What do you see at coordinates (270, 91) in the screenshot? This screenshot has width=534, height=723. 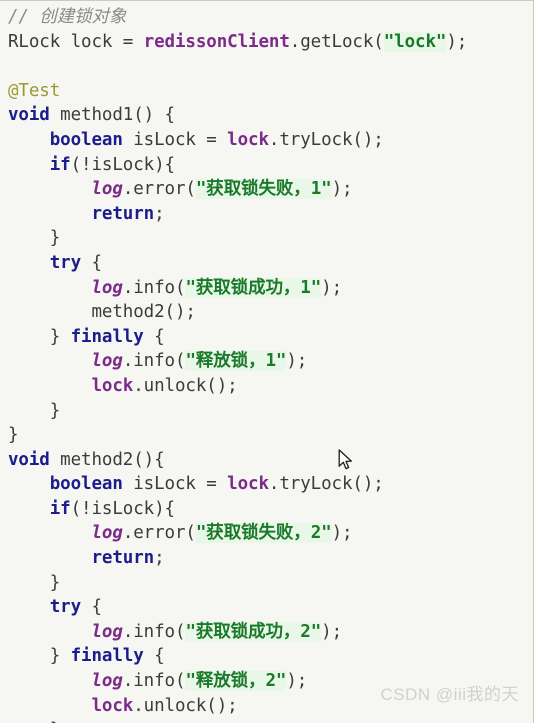 I see `code-line: @Test` at bounding box center [270, 91].